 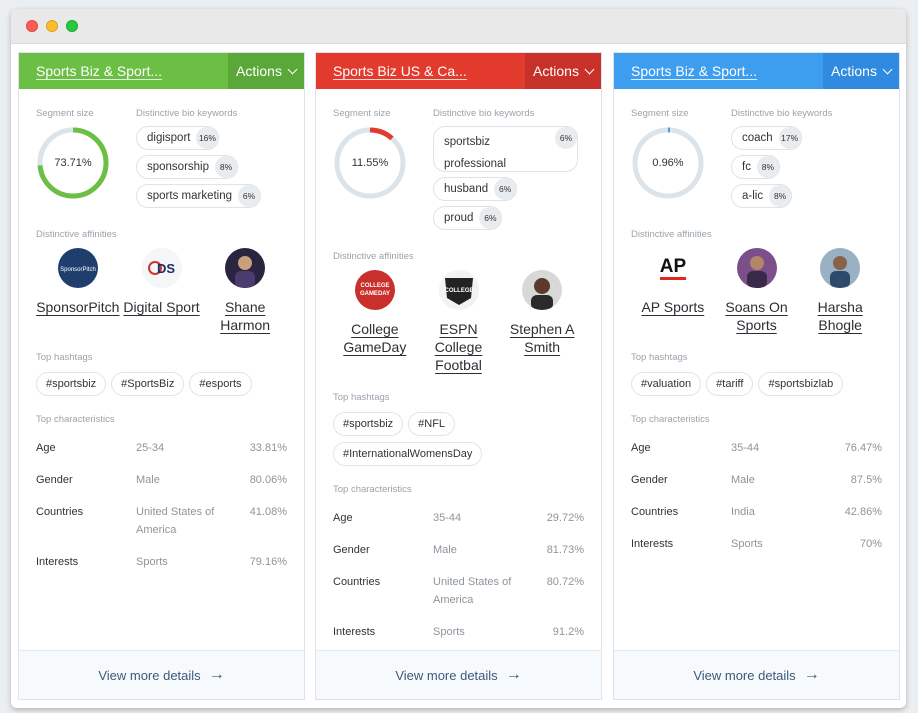 I want to click on card-header: Sports Biz US & Ca... Actions, so click(x=458, y=71).